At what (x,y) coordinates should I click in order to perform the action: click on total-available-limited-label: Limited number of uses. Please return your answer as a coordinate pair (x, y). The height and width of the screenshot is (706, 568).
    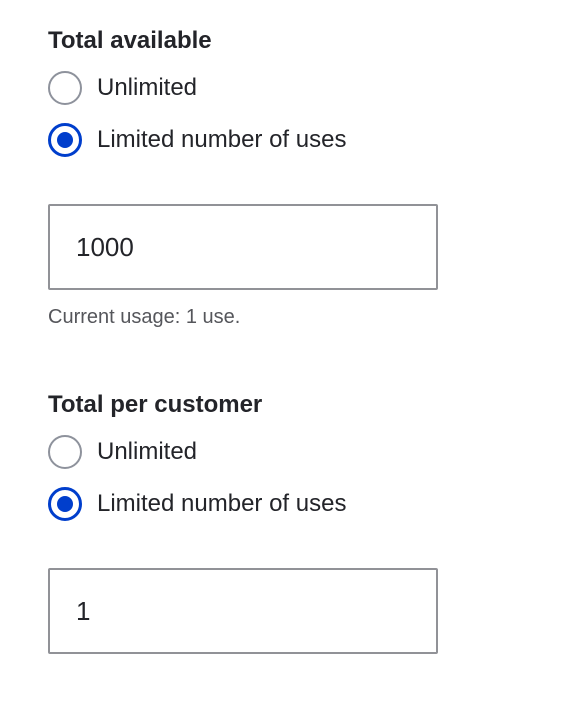
    Looking at the image, I should click on (221, 140).